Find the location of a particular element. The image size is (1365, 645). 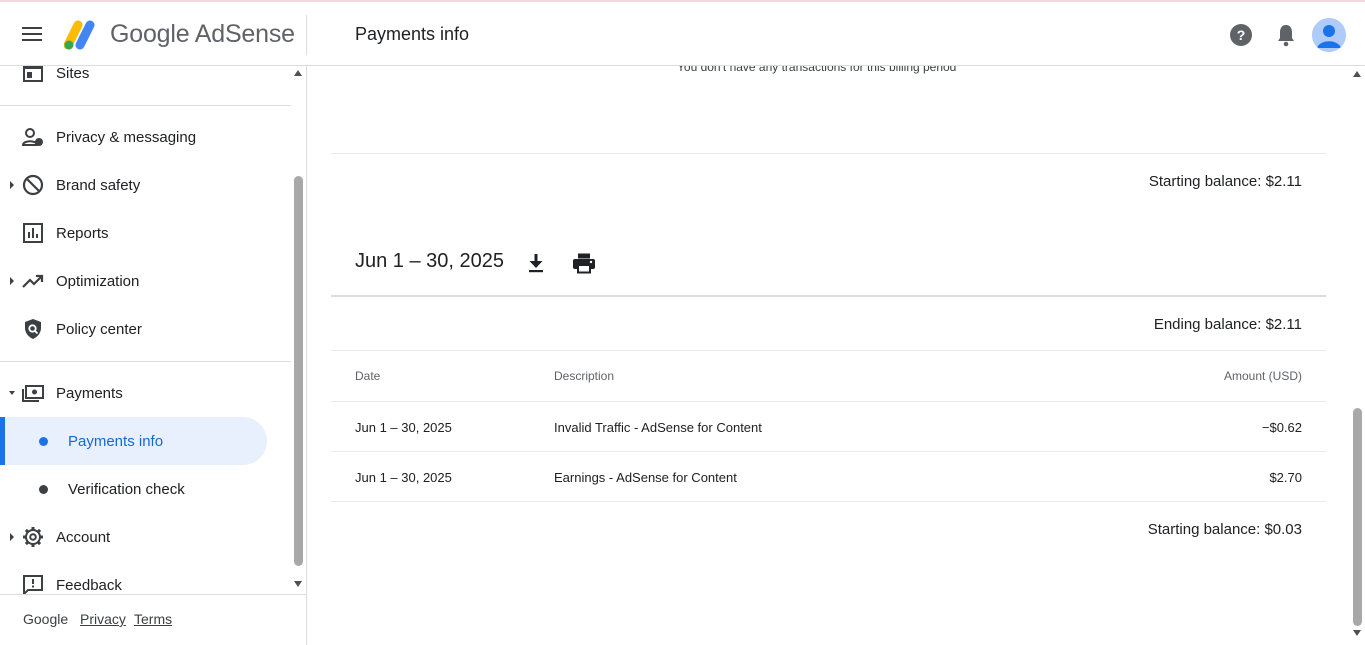

row-description: Invalid Traffic - AdSense for Content is located at coordinates (658, 427).